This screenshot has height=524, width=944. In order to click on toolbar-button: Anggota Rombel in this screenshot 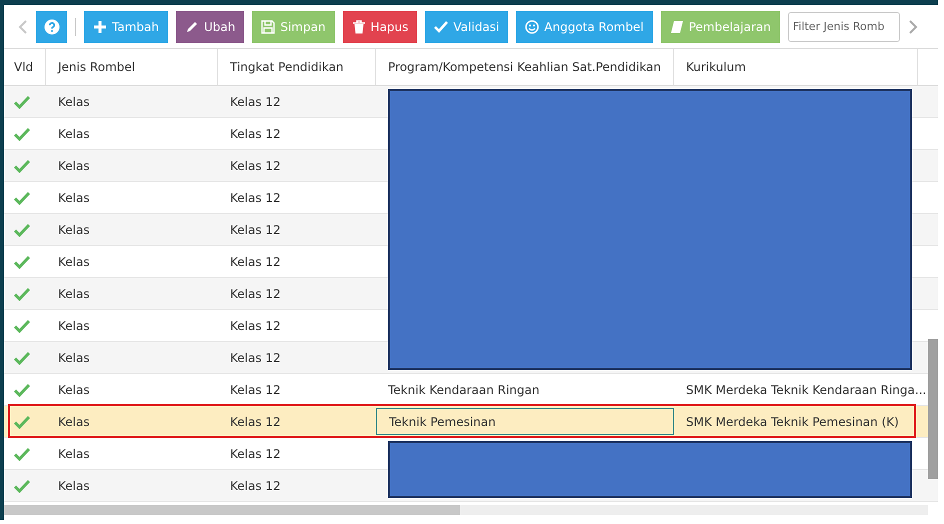, I will do `click(584, 26)`.